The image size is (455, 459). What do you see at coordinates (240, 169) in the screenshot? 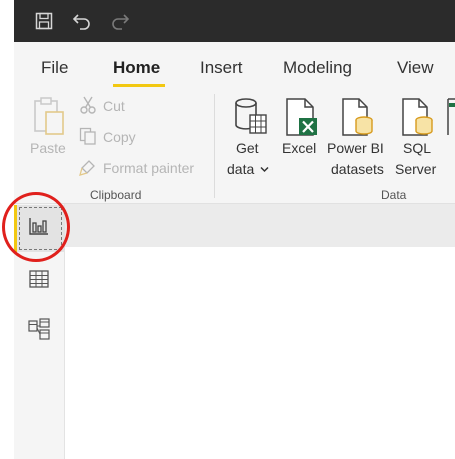
I see `get-data-button: data` at bounding box center [240, 169].